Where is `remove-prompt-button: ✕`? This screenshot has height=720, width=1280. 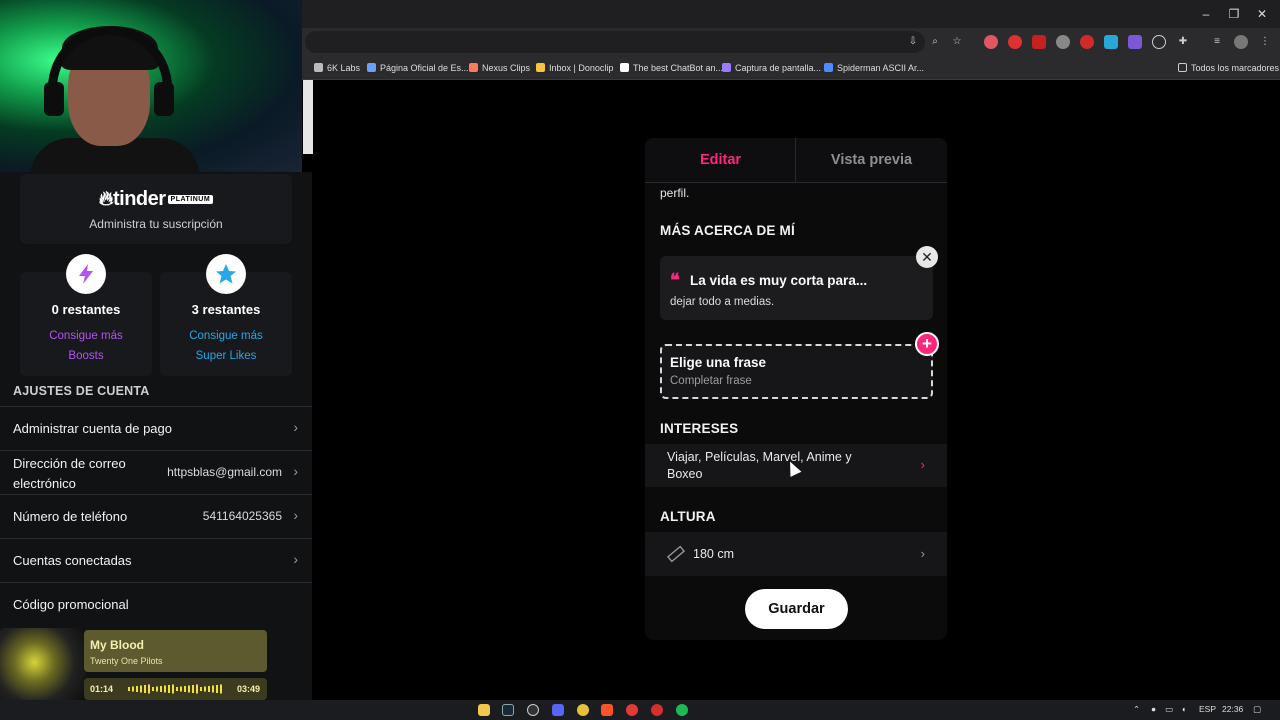
remove-prompt-button: ✕ is located at coordinates (927, 257).